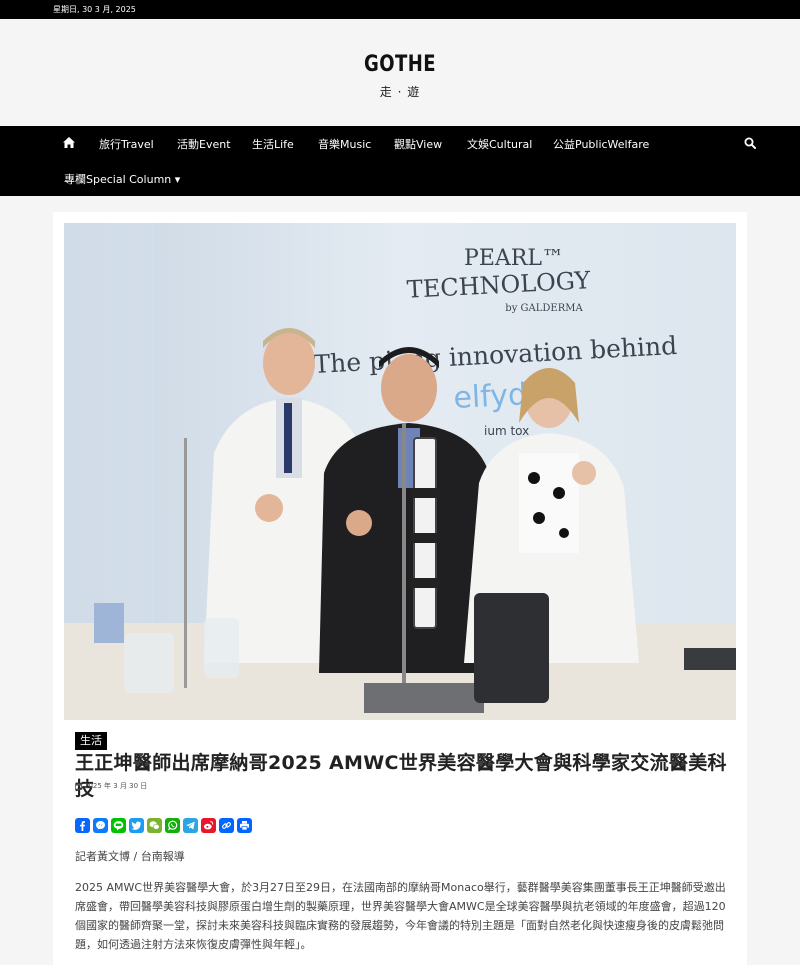 This screenshot has height=965, width=800. I want to click on facebook-icon, so click(82, 826).